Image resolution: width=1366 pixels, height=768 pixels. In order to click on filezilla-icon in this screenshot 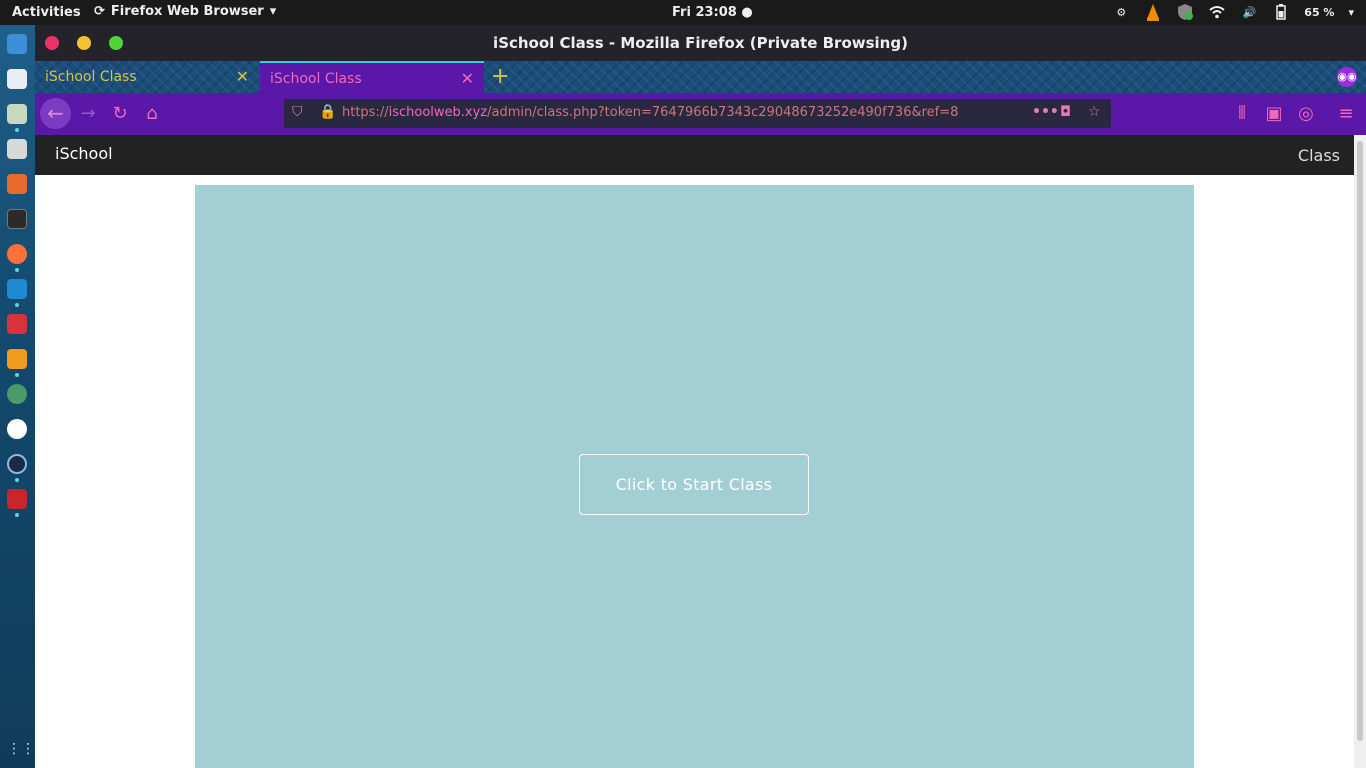, I will do `click(17, 499)`.